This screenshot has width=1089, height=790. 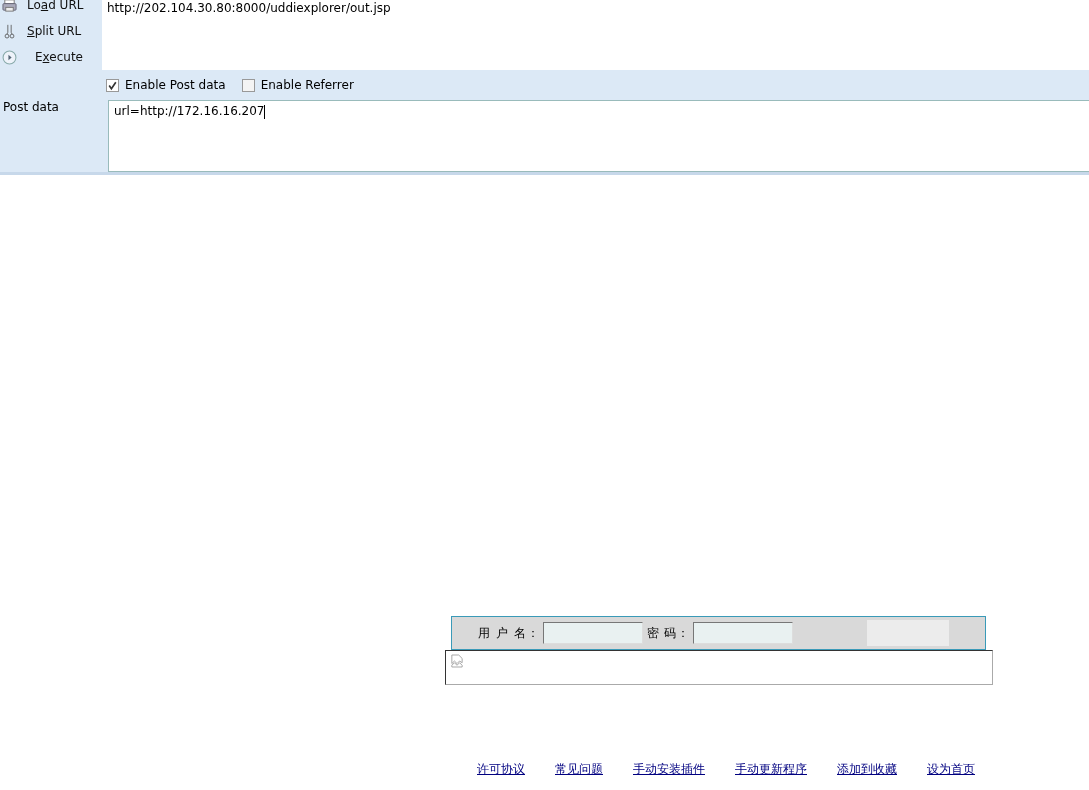 I want to click on toolbar-button: Load URL, so click(x=51, y=9).